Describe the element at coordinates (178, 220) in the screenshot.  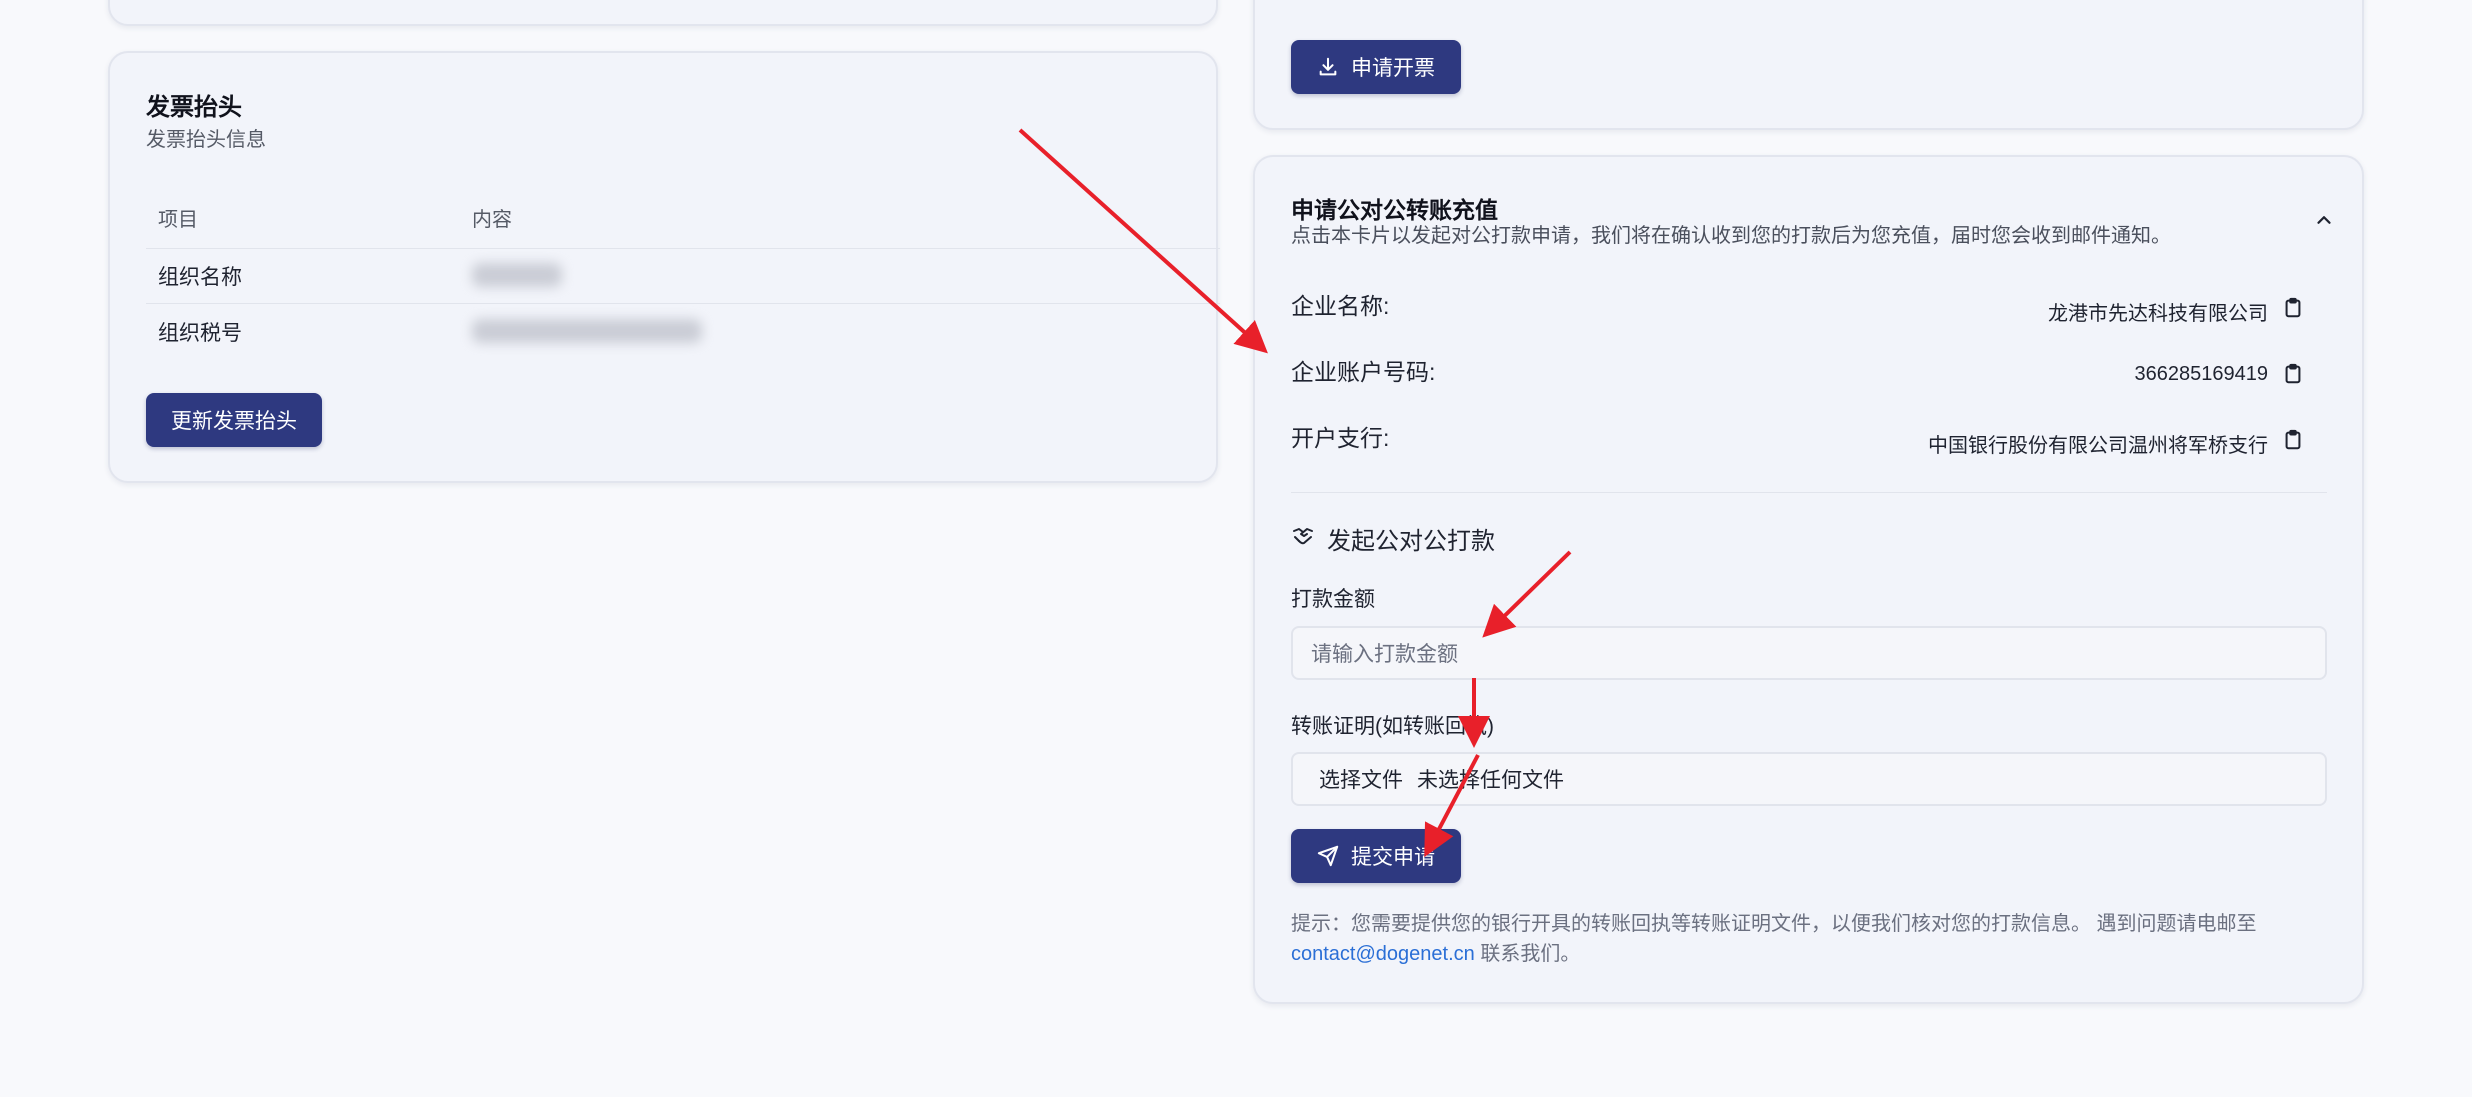
I see `table-header-item: 项目` at that location.